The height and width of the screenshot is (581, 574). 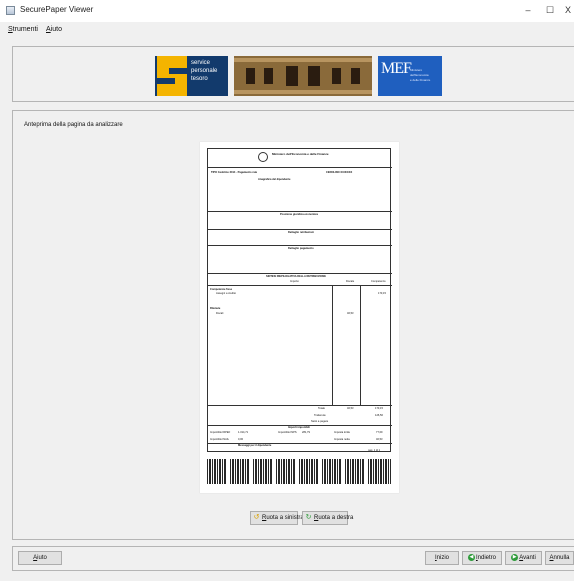 What do you see at coordinates (559, 558) in the screenshot?
I see `cancel-button: Annulla` at bounding box center [559, 558].